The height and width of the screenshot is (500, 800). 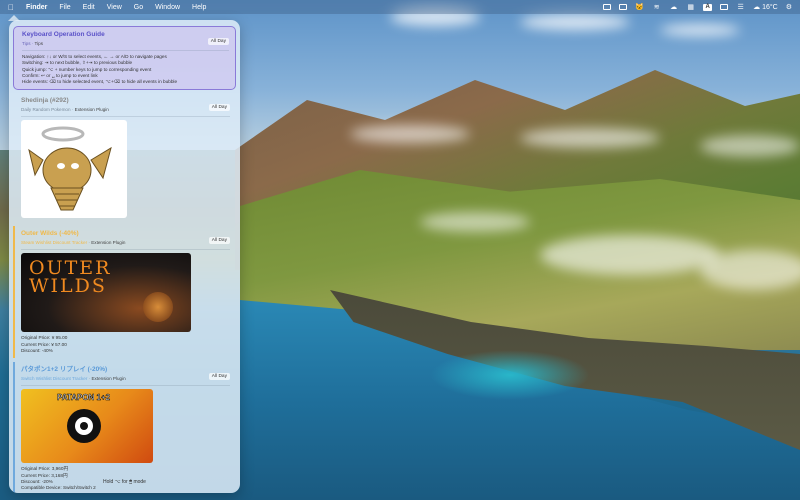 I want to click on game-cover-title: PATAPON 1+2, so click(x=84, y=398).